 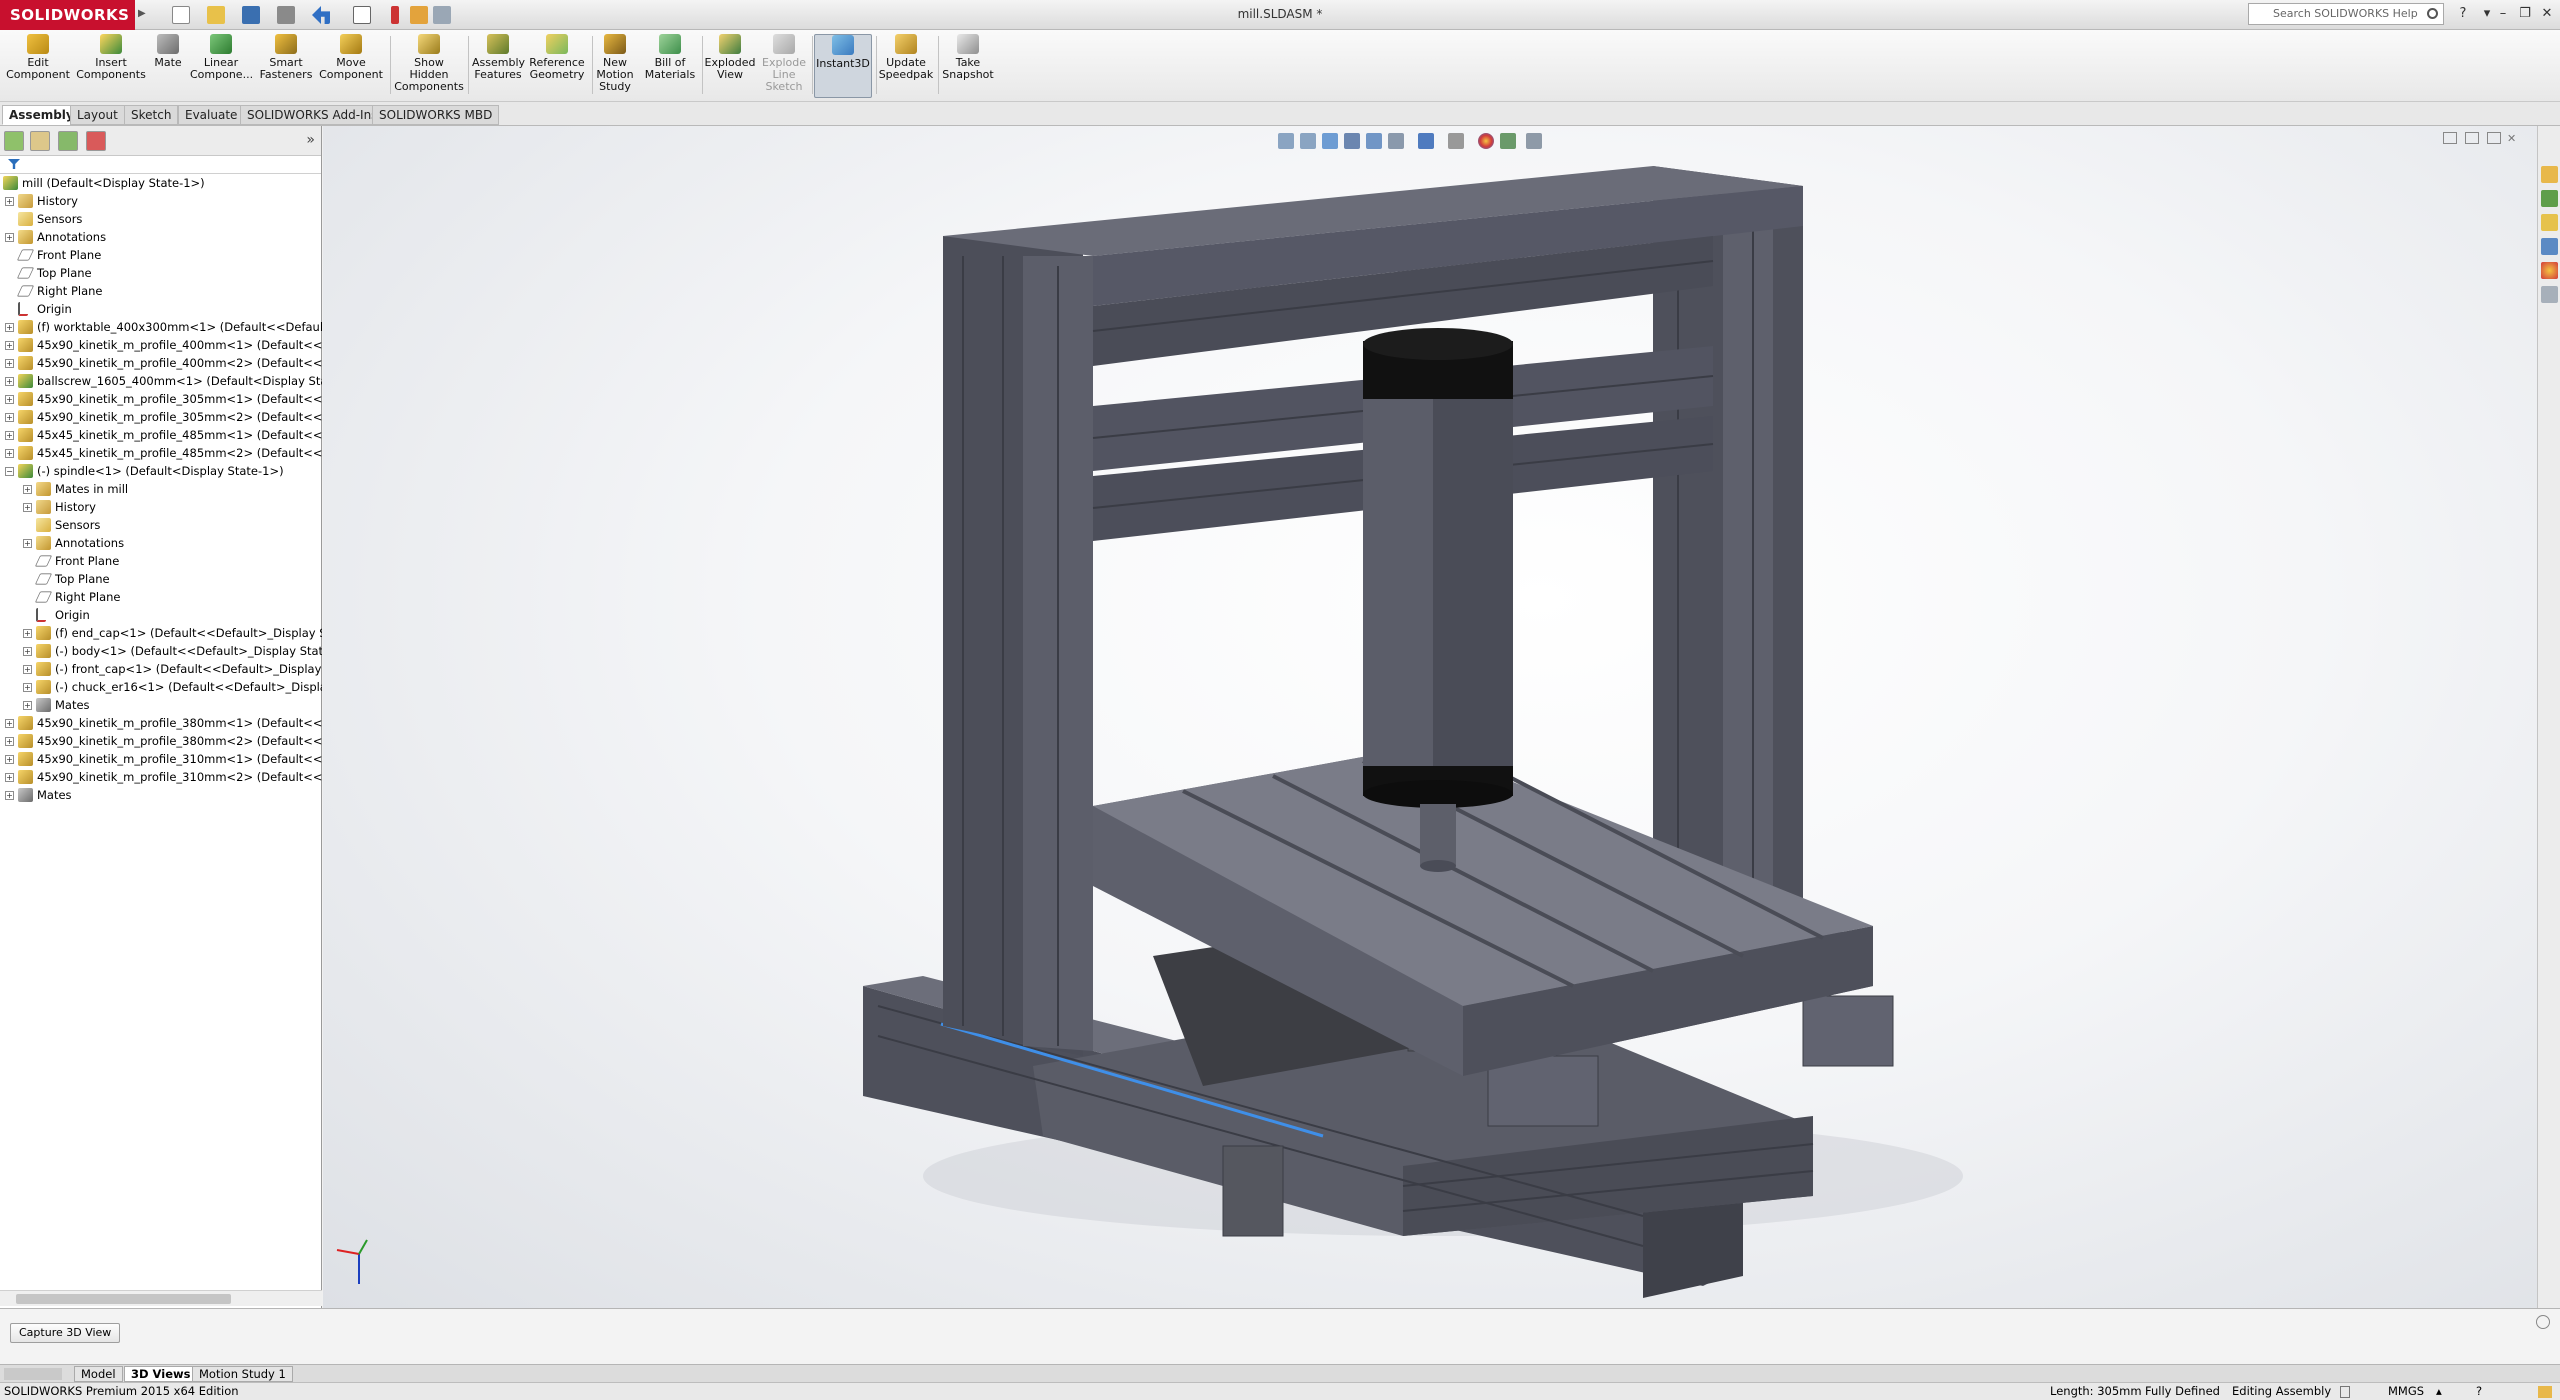 I want to click on scrollbar-thumb, so click(x=123, y=1299).